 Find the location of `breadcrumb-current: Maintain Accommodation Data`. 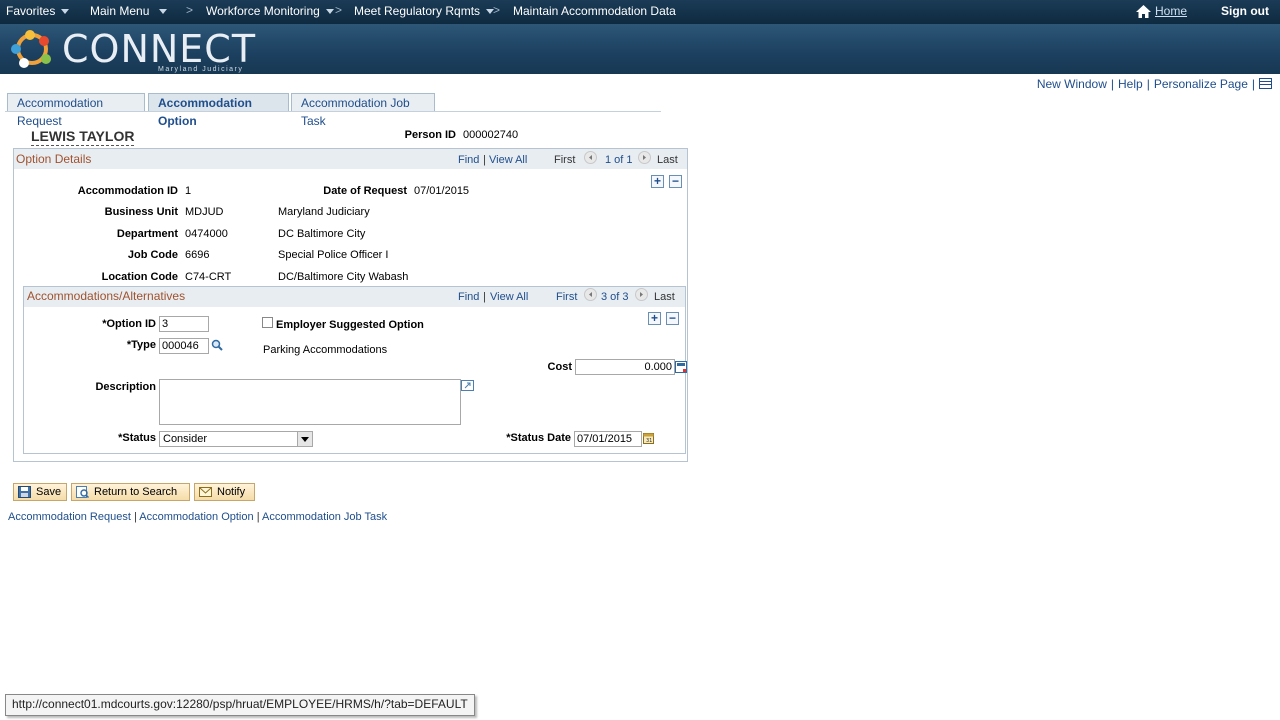

breadcrumb-current: Maintain Accommodation Data is located at coordinates (594, 11).